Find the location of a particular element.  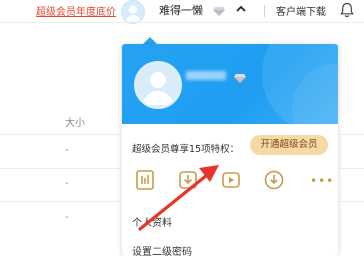

bell-icon is located at coordinates (347, 10).